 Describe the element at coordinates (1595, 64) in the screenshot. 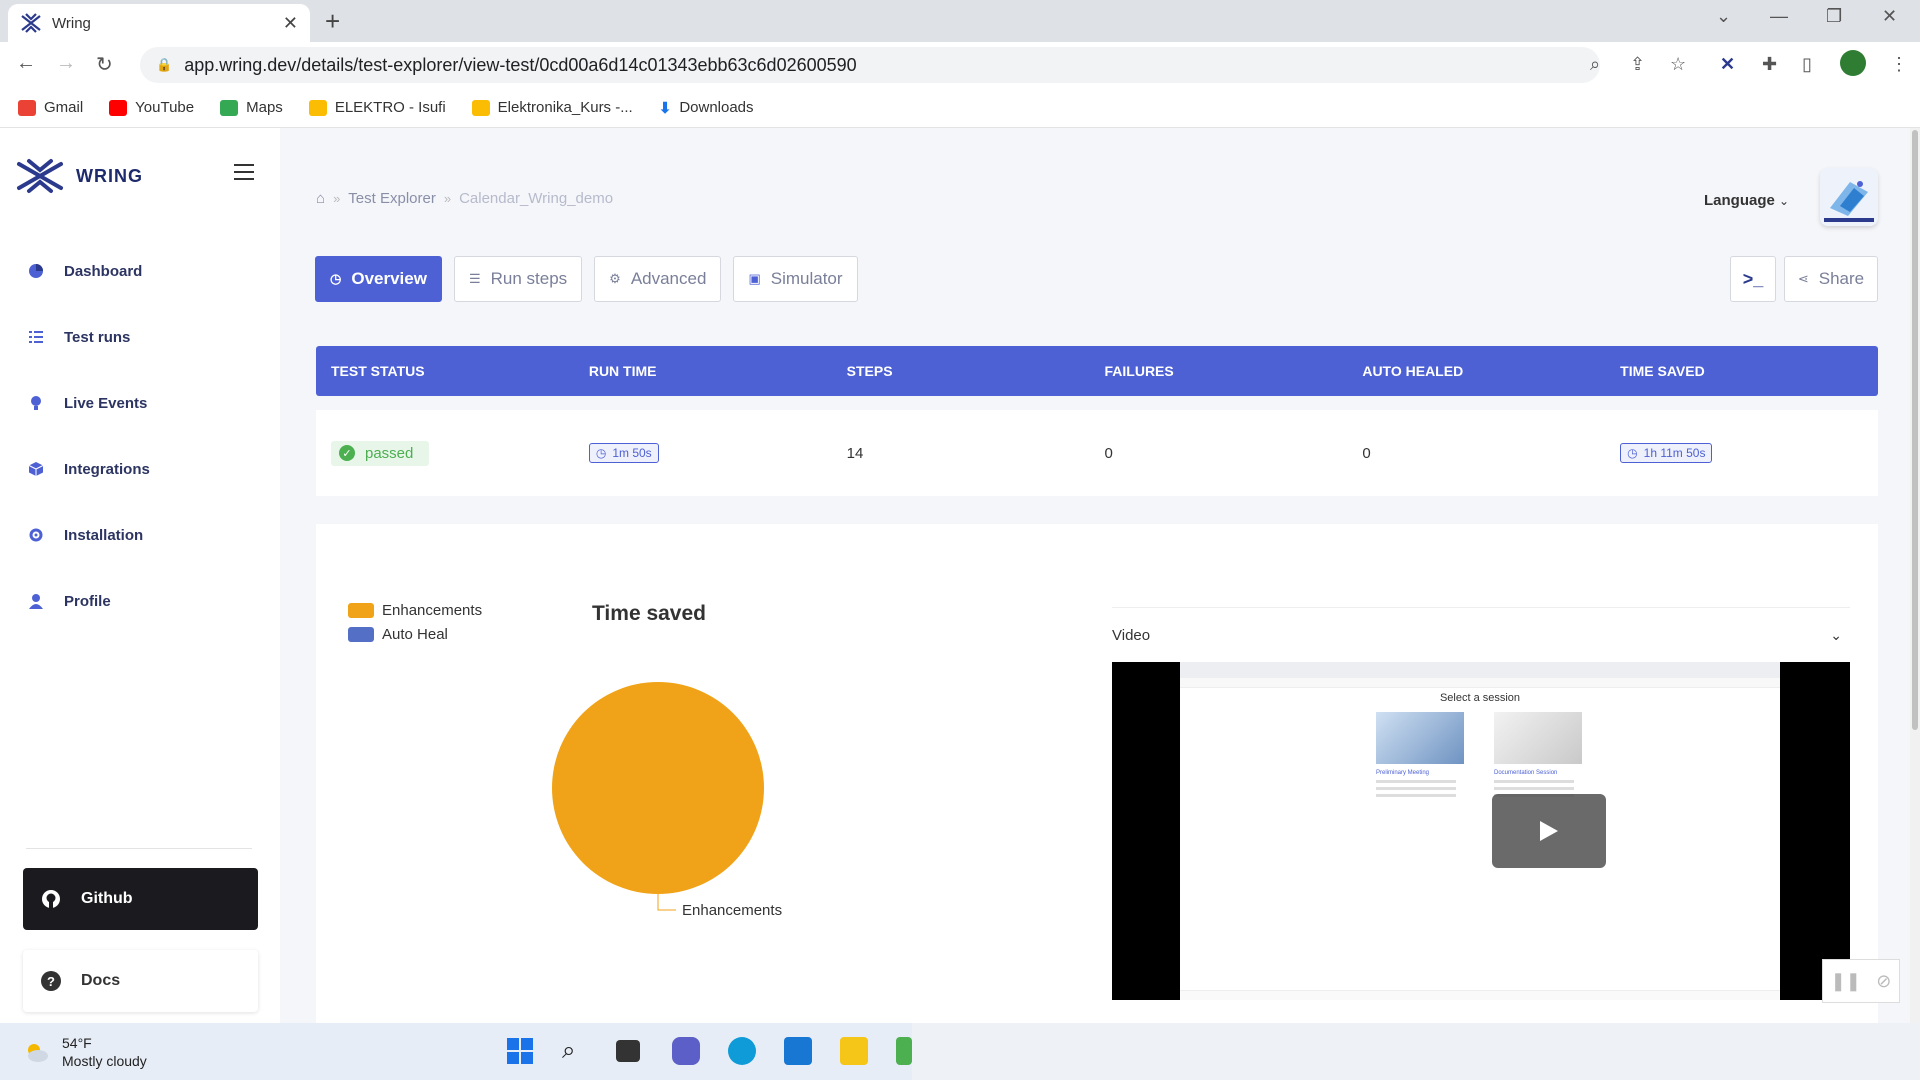

I see `zoom-icon: ⌕` at that location.